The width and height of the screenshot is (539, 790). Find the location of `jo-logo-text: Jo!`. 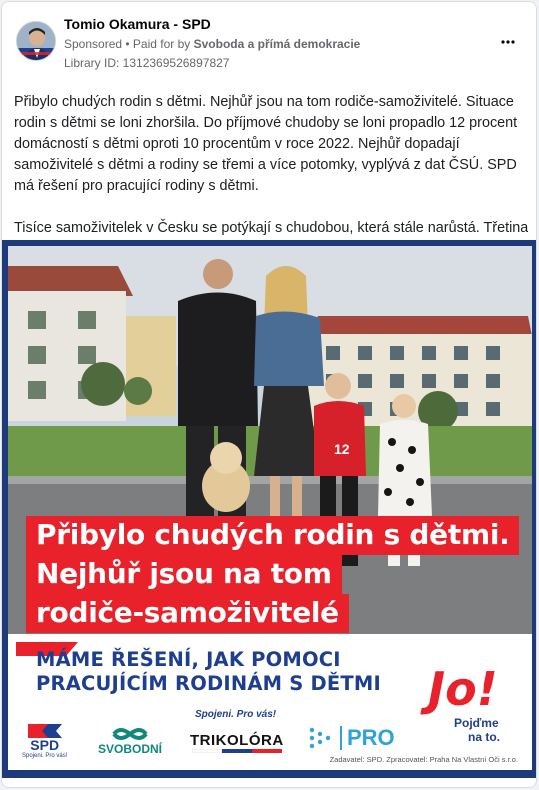

jo-logo-text: Jo! is located at coordinates (463, 689).